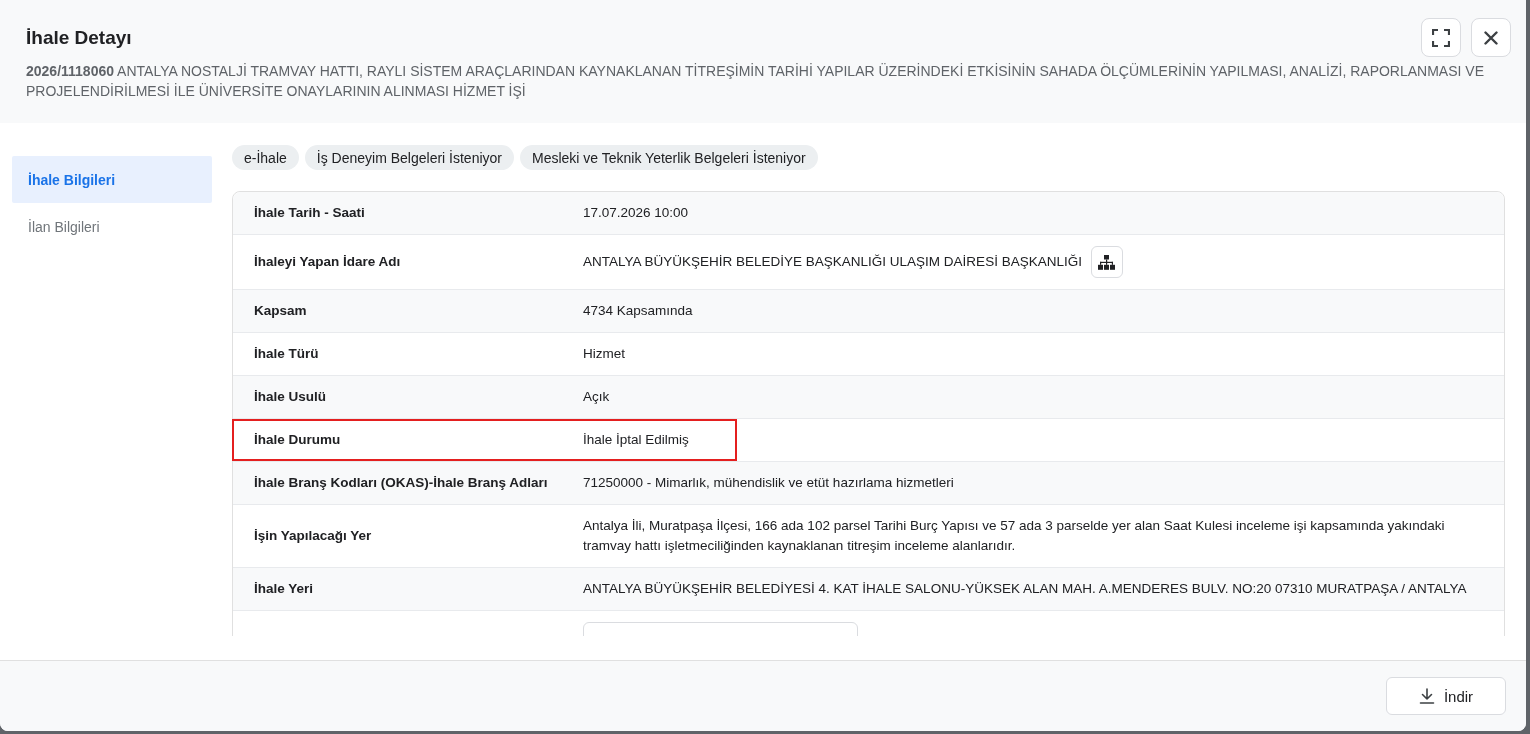  I want to click on field-label: İhaleyi Yapan İdare Adı, so click(327, 262).